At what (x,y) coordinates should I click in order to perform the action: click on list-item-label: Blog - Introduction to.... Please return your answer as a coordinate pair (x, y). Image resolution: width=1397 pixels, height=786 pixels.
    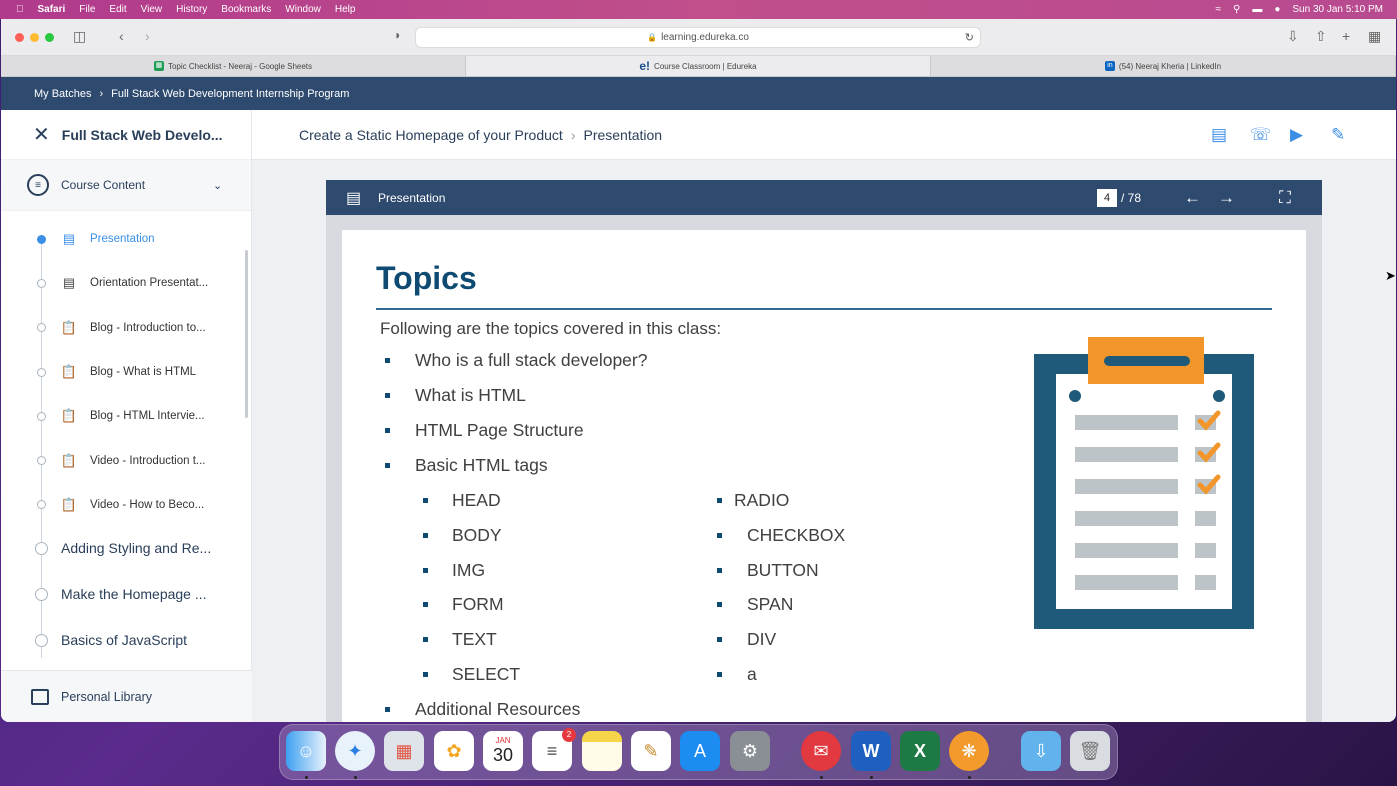
    Looking at the image, I should click on (148, 327).